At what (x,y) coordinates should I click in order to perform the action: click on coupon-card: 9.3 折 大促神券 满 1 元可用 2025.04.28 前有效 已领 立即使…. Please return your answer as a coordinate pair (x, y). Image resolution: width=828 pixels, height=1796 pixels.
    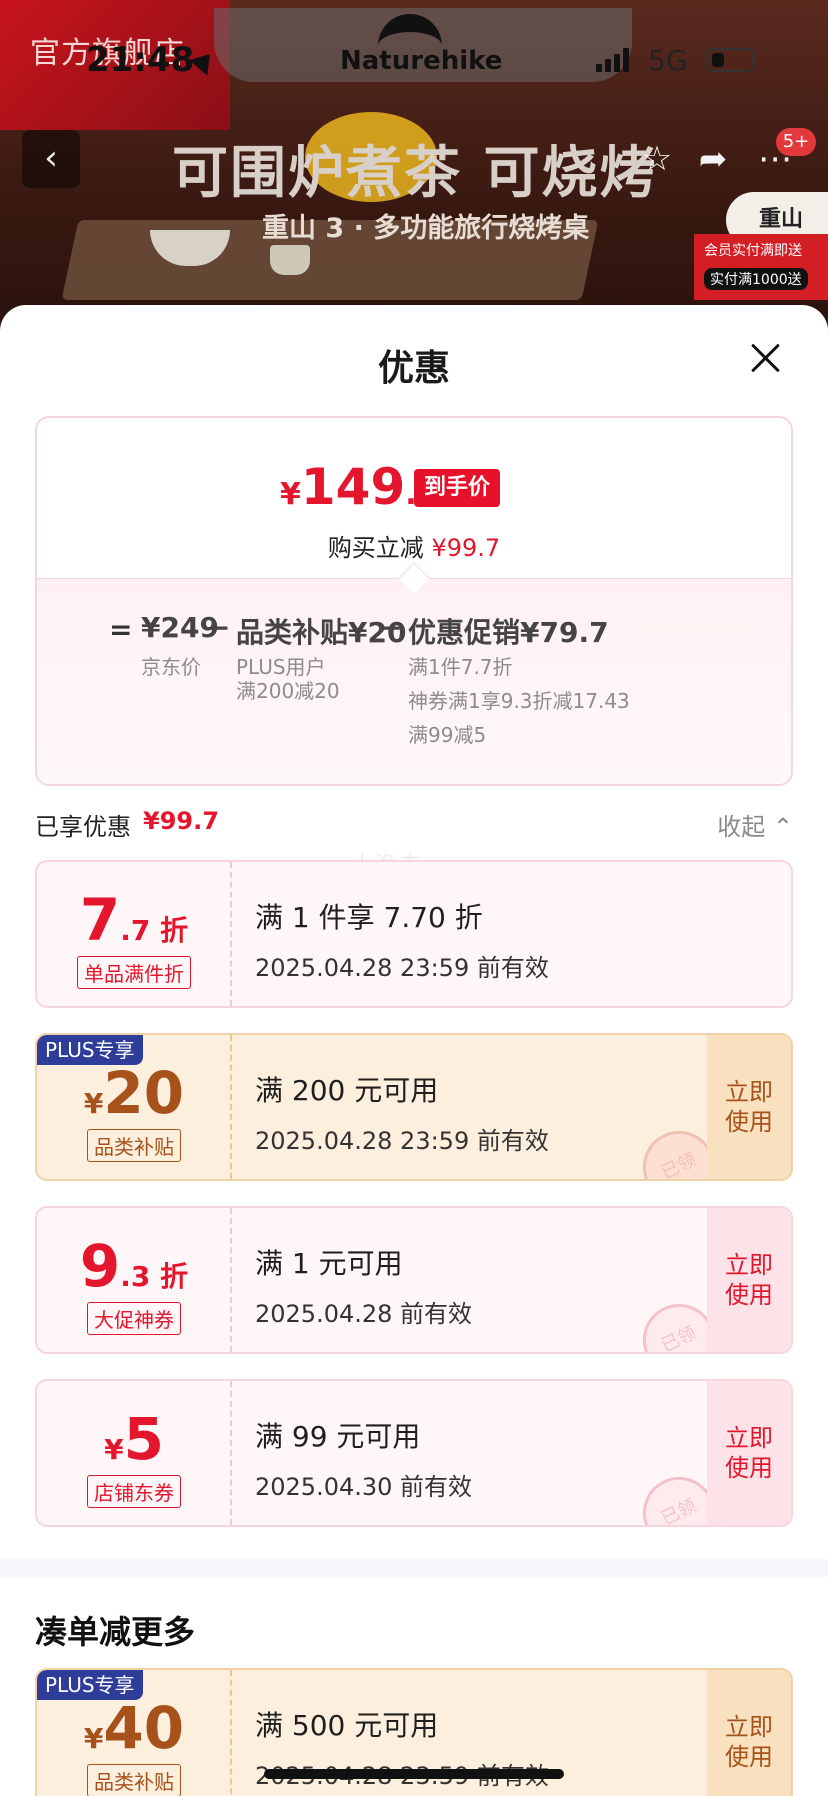
    Looking at the image, I should click on (414, 1280).